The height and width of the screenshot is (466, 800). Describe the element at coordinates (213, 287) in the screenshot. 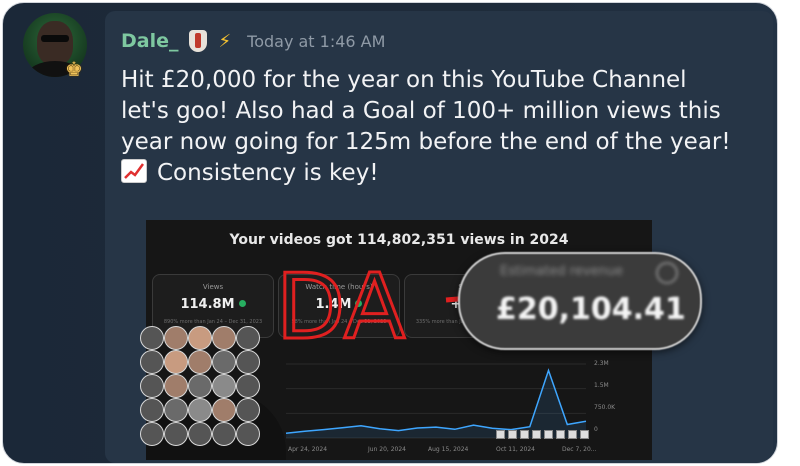

I see `stat-label: Views` at that location.